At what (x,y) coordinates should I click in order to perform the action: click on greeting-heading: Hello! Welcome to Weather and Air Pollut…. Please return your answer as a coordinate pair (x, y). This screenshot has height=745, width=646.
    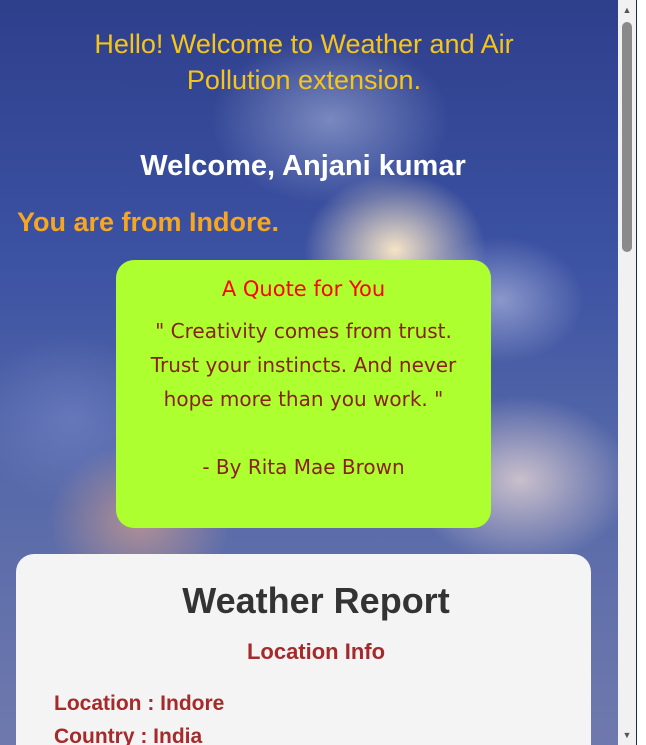
    Looking at the image, I should click on (304, 62).